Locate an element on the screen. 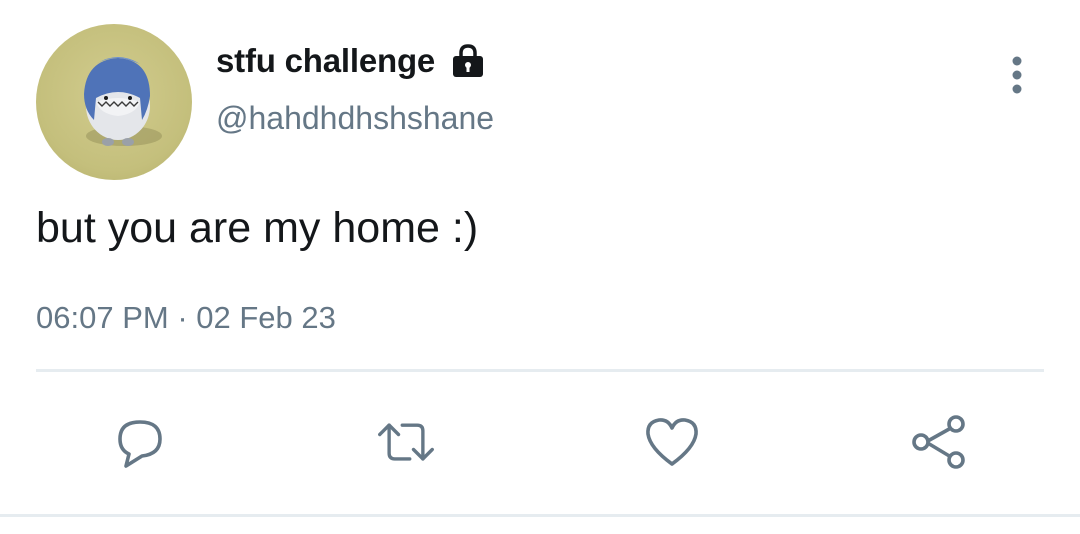  user-handle: @hahdhdhshshane is located at coordinates (355, 118).